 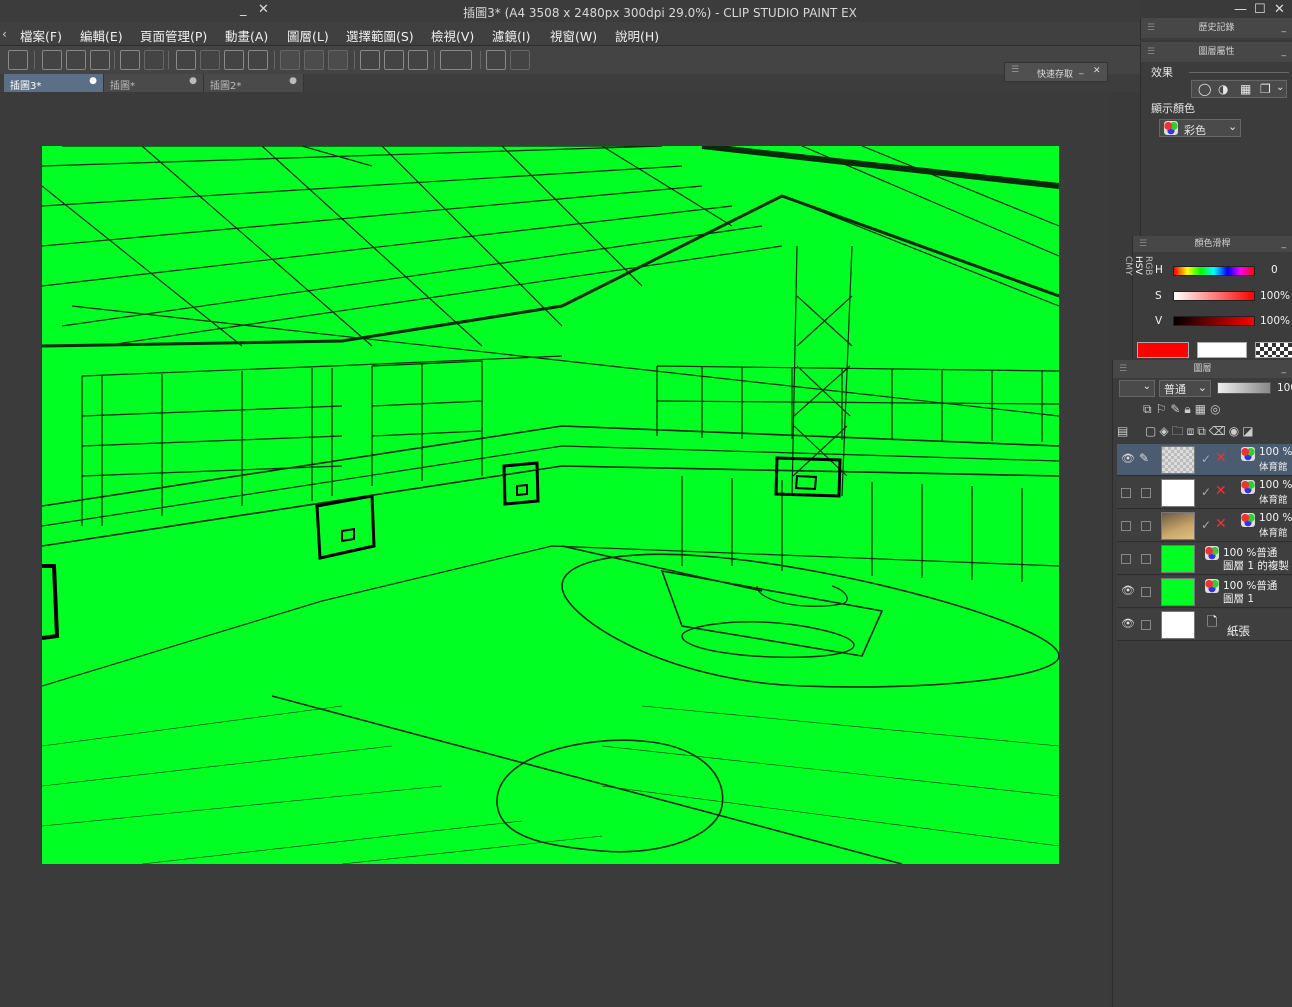 What do you see at coordinates (338, 60) in the screenshot?
I see `selection-border-icon` at bounding box center [338, 60].